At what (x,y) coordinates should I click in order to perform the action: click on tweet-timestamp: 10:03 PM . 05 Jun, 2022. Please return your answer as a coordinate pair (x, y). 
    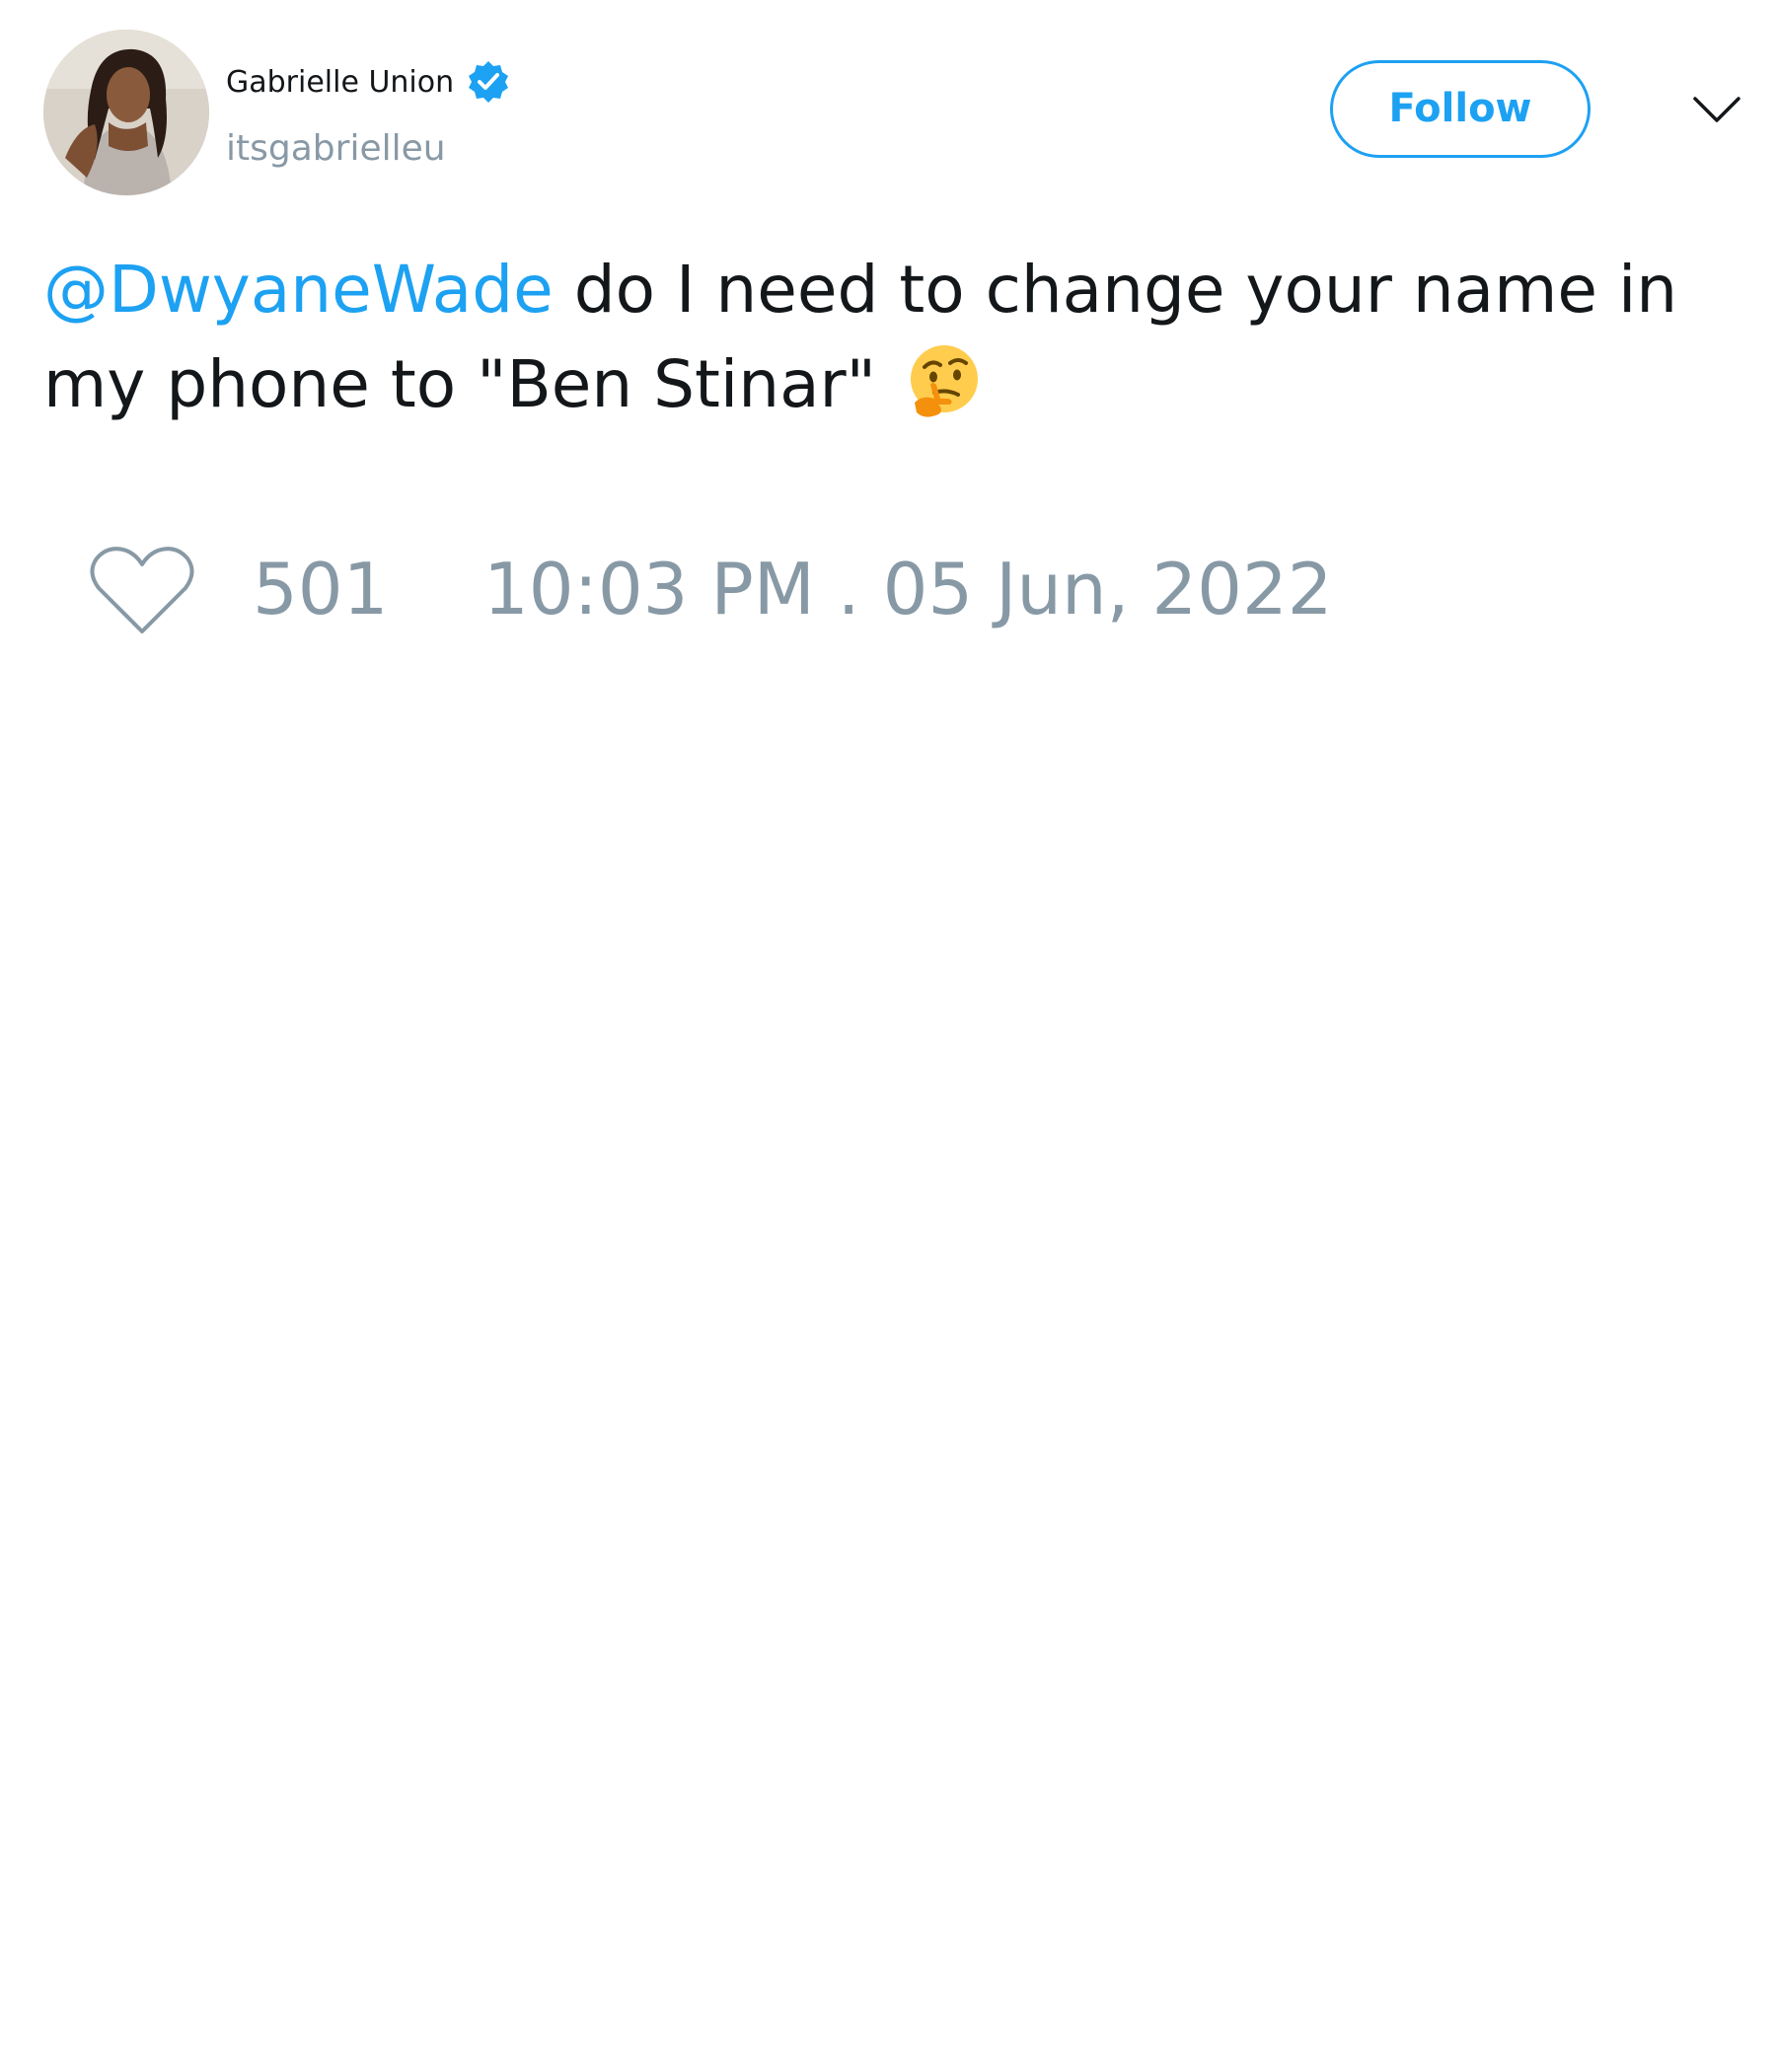
    Looking at the image, I should click on (908, 589).